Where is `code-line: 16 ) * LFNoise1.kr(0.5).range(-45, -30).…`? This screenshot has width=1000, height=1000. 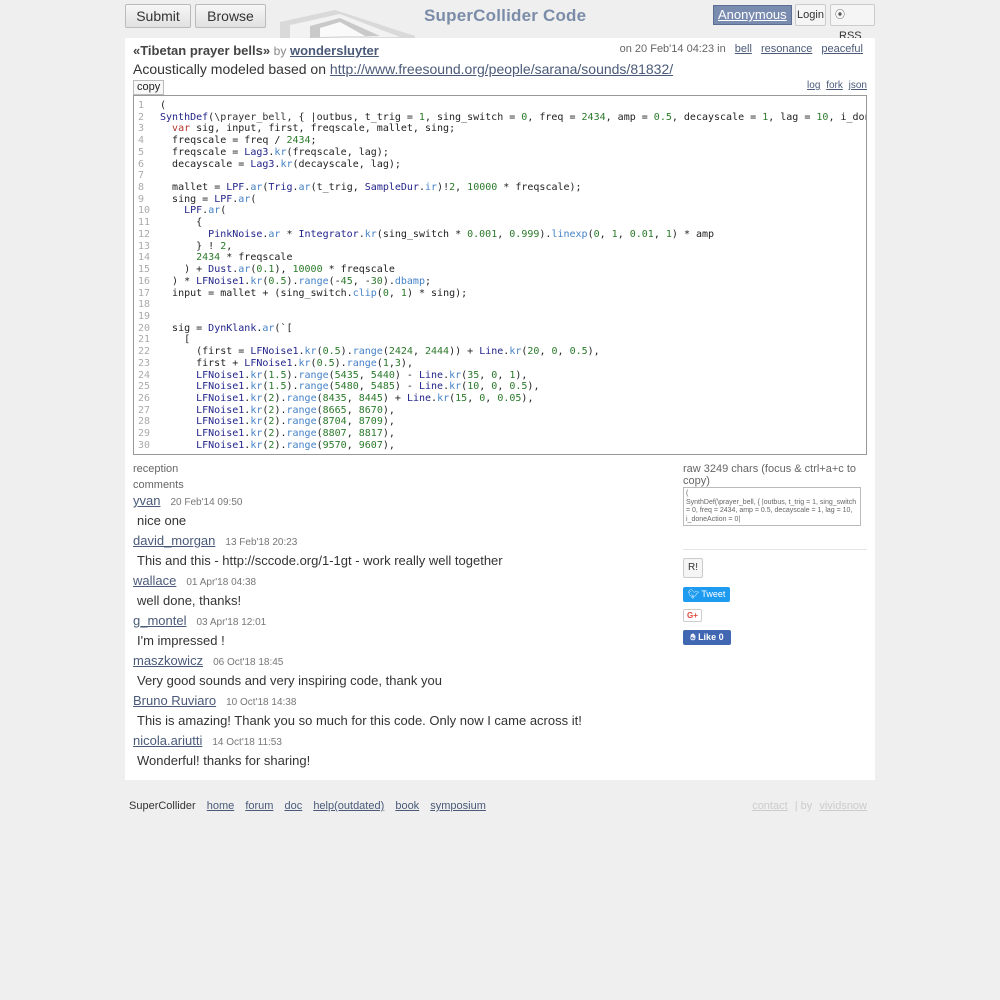 code-line: 16 ) * LFNoise1.kr(0.5).range(-45, -30).… is located at coordinates (502, 282).